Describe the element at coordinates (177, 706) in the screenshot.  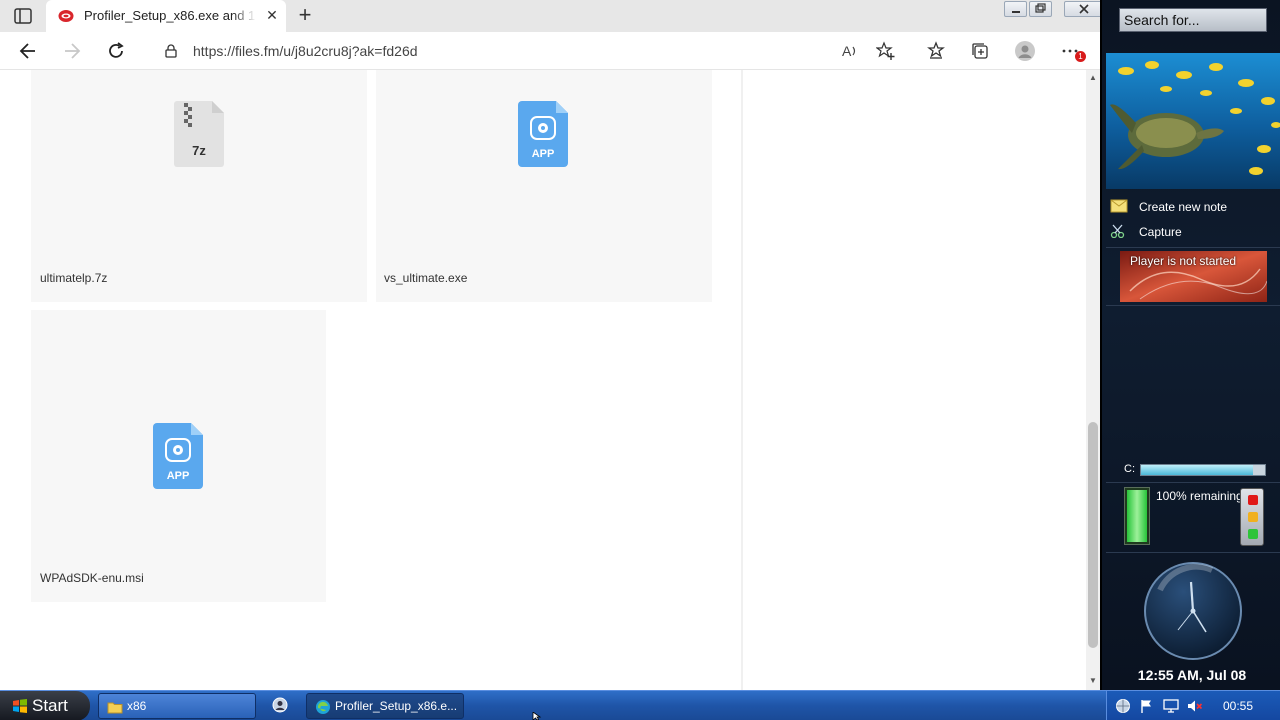
I see `taskbar-item-x86: x86` at that location.